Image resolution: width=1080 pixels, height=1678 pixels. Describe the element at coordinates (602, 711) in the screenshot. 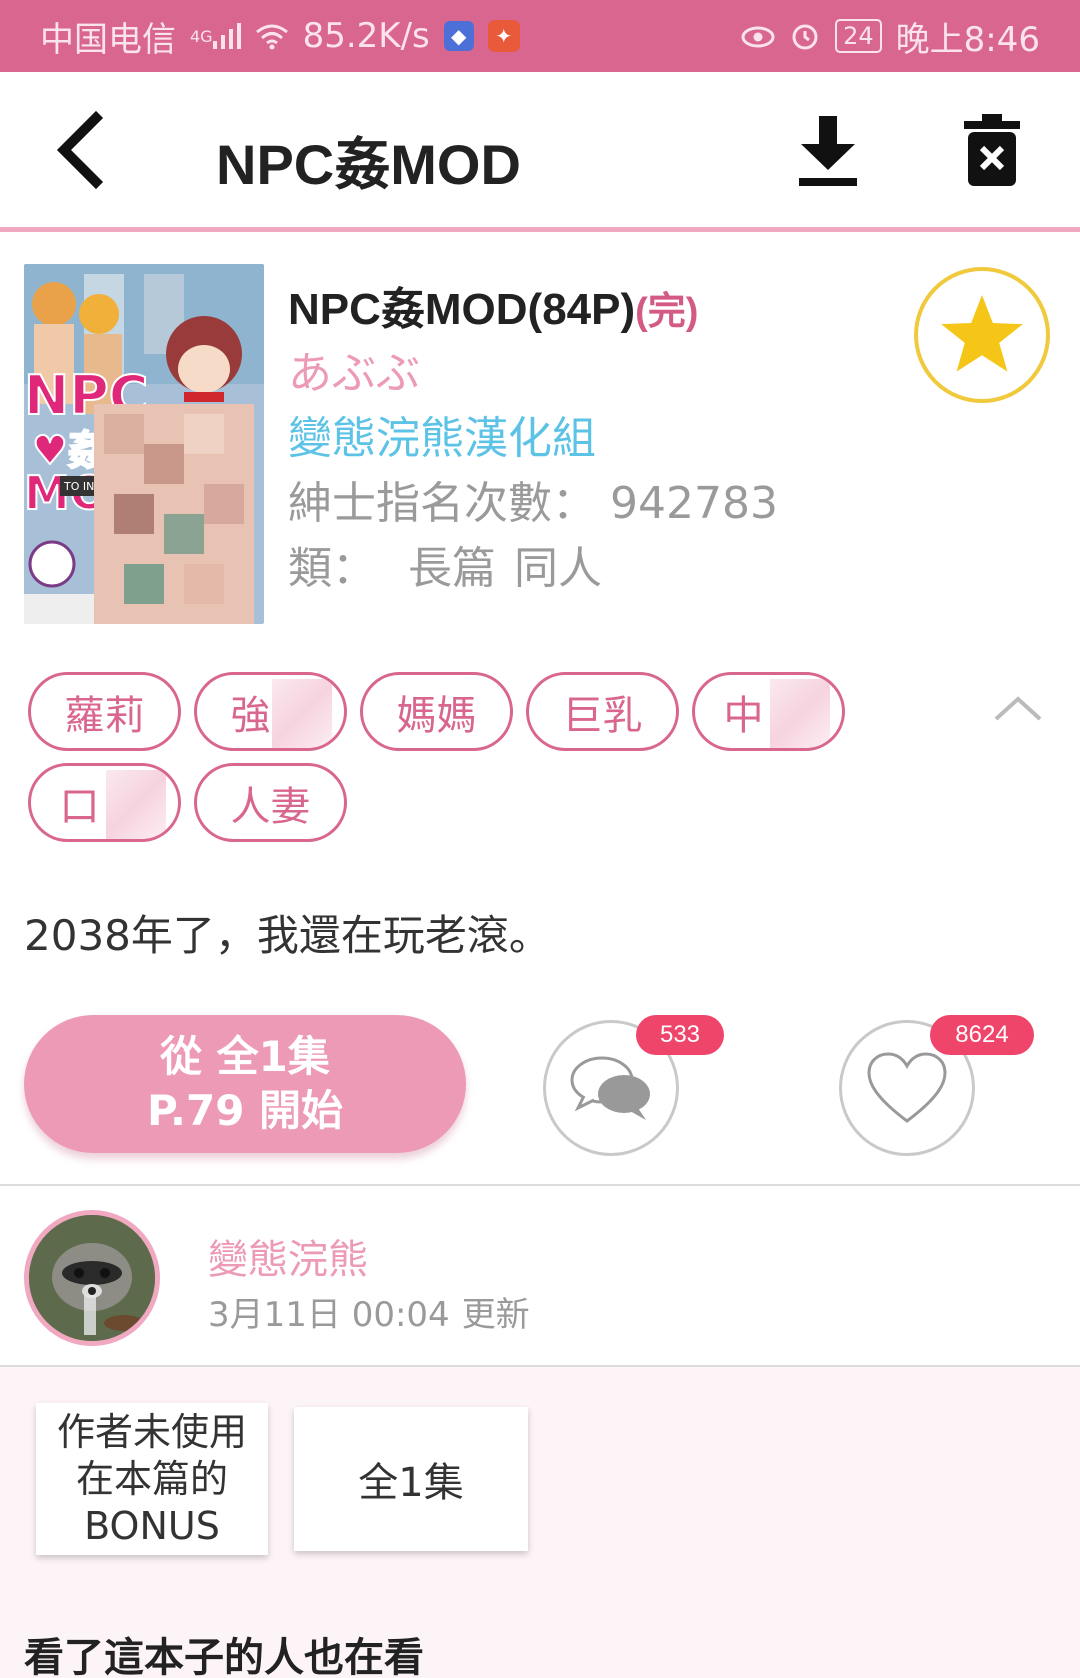

I see `tag-chip: 巨乳` at that location.